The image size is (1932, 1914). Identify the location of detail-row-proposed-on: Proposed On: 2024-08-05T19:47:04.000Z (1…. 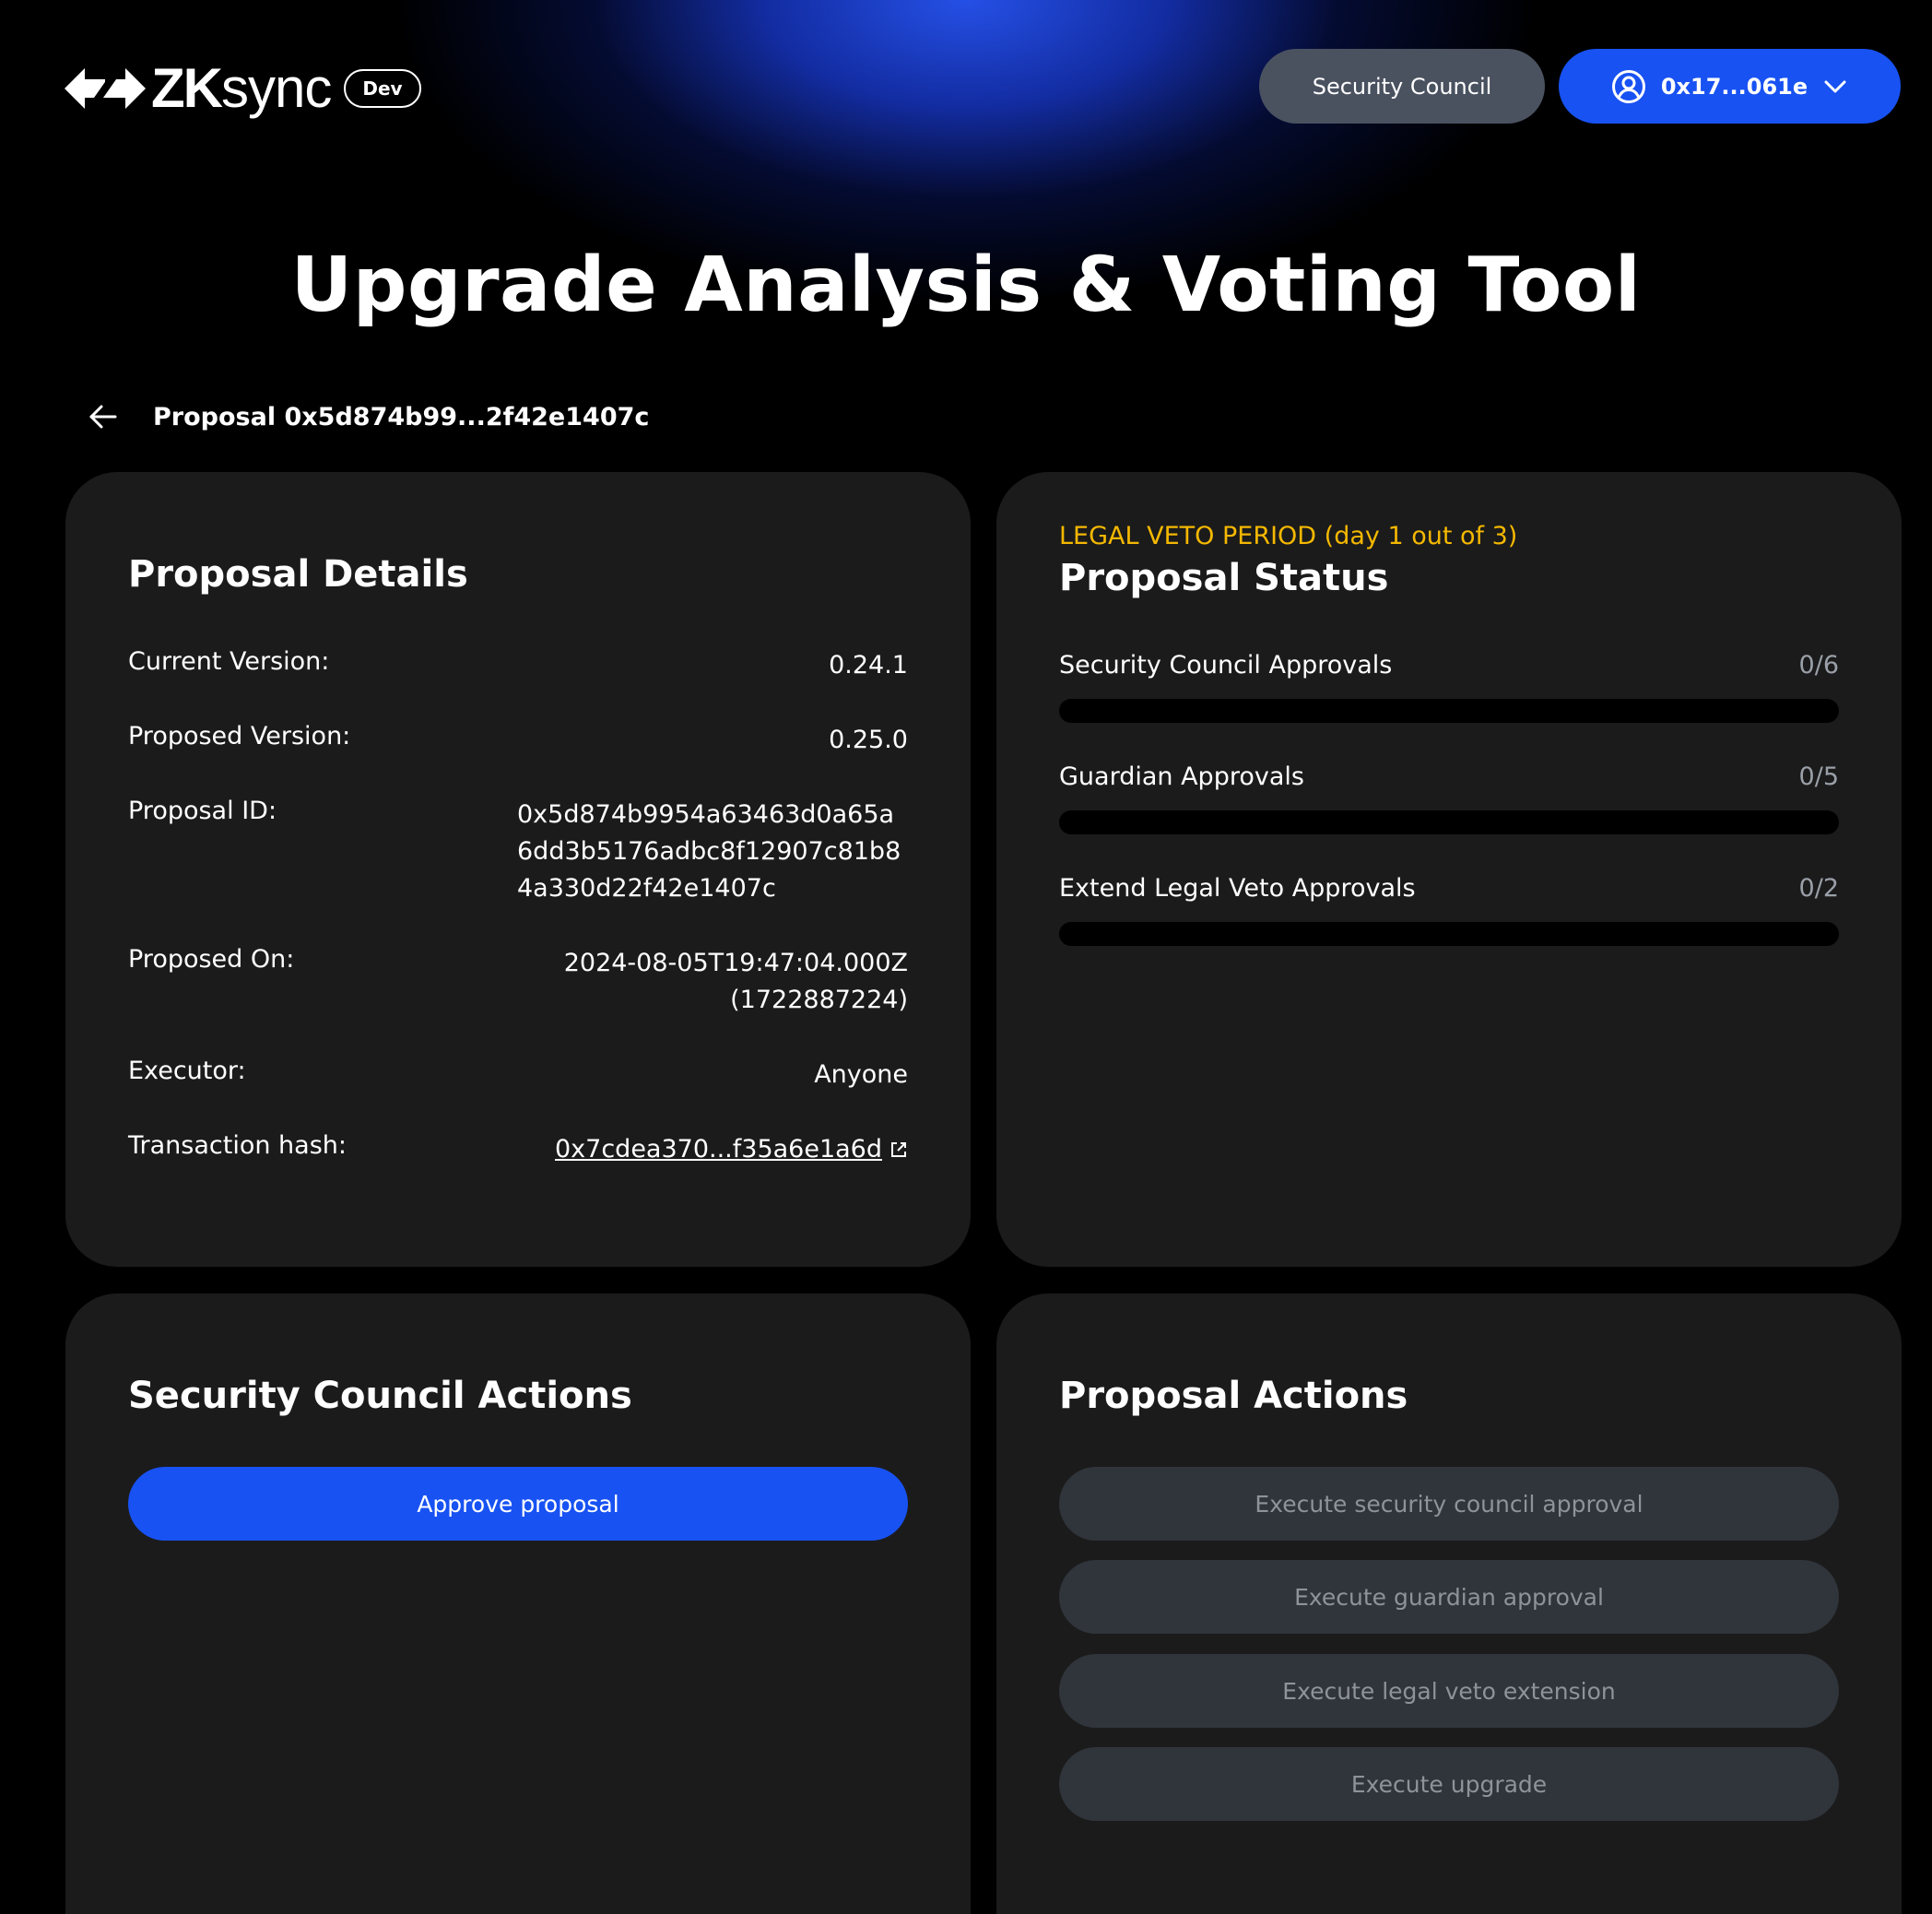
(518, 982).